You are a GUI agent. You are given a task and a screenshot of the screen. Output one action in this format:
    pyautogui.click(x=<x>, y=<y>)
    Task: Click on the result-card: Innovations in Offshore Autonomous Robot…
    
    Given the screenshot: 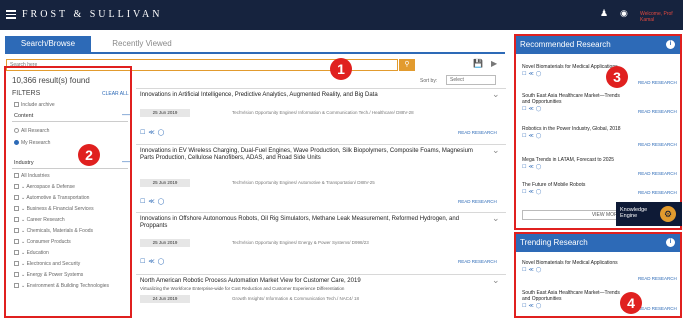 What is the action you would take?
    pyautogui.click(x=321, y=240)
    